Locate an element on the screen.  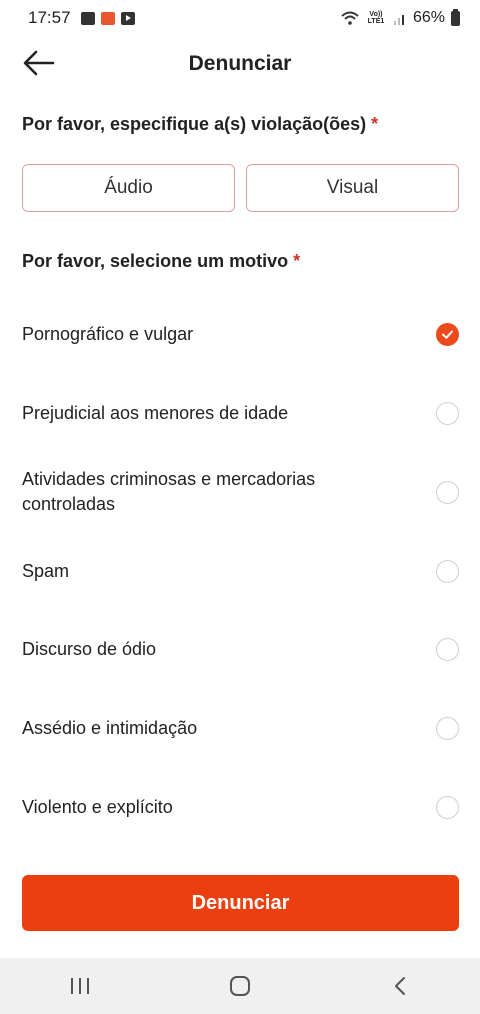
reason-item-spam: Spam is located at coordinates (240, 571).